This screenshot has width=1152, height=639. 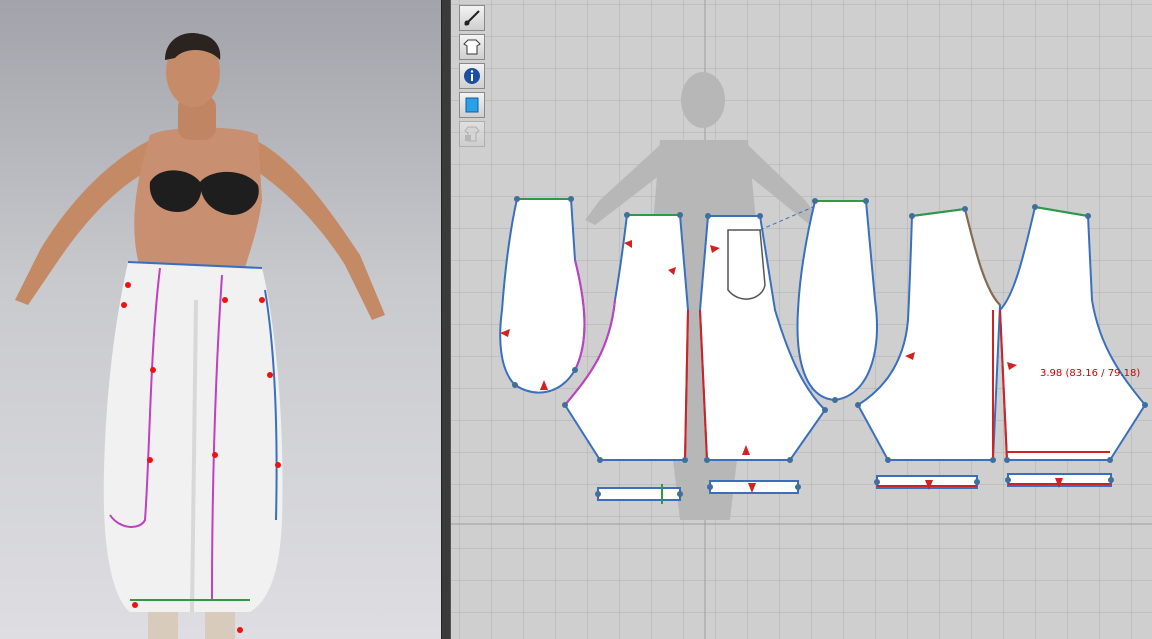 What do you see at coordinates (472, 47) in the screenshot?
I see `show-garment-icon` at bounding box center [472, 47].